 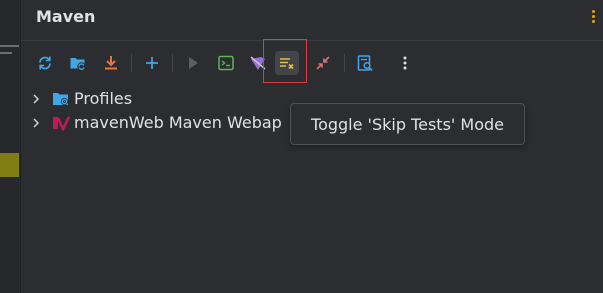 What do you see at coordinates (312, 40) in the screenshot?
I see `header-divider` at bounding box center [312, 40].